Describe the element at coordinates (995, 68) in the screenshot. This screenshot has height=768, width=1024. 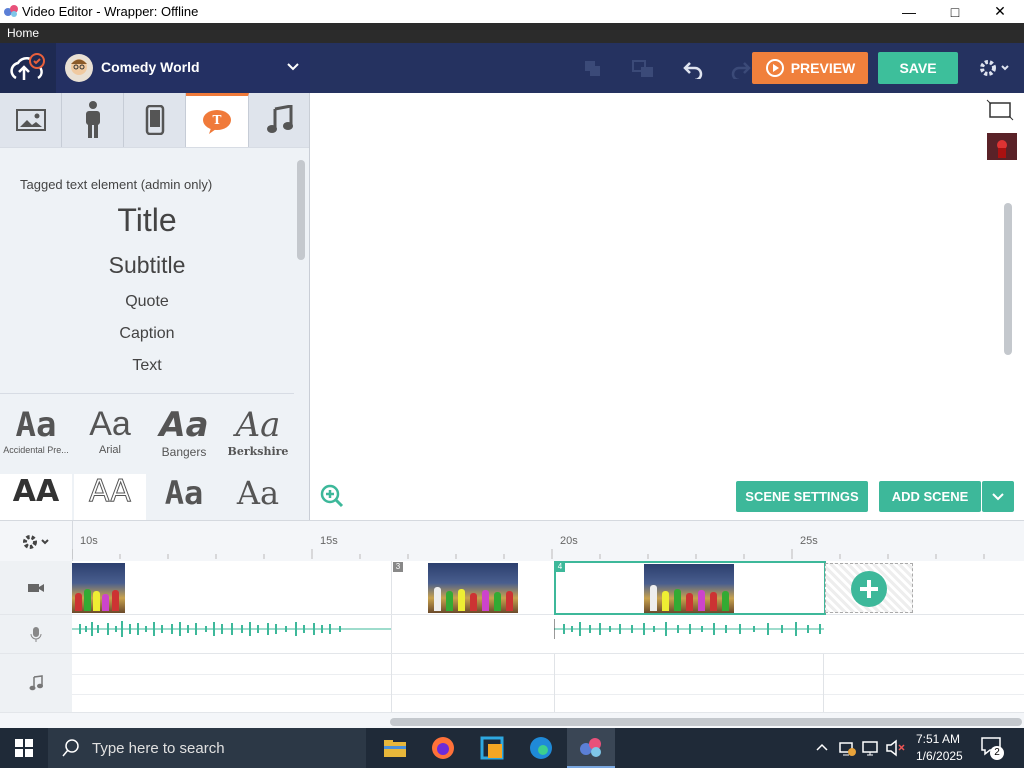
I see `settings-gear-icon` at that location.